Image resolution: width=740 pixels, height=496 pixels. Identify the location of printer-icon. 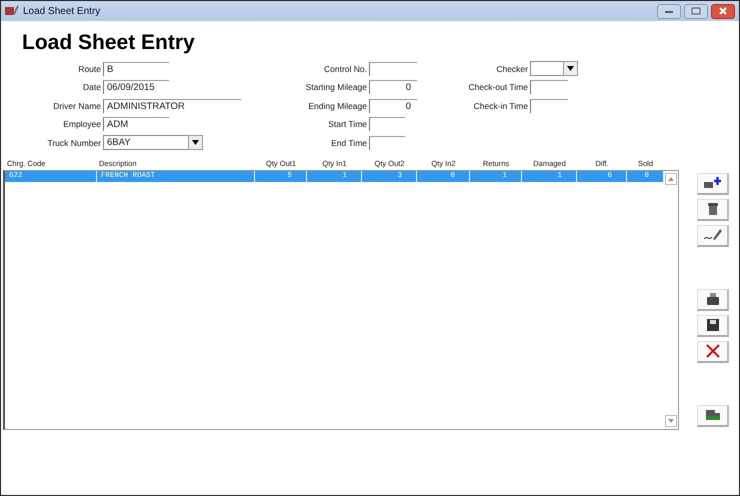
(712, 299).